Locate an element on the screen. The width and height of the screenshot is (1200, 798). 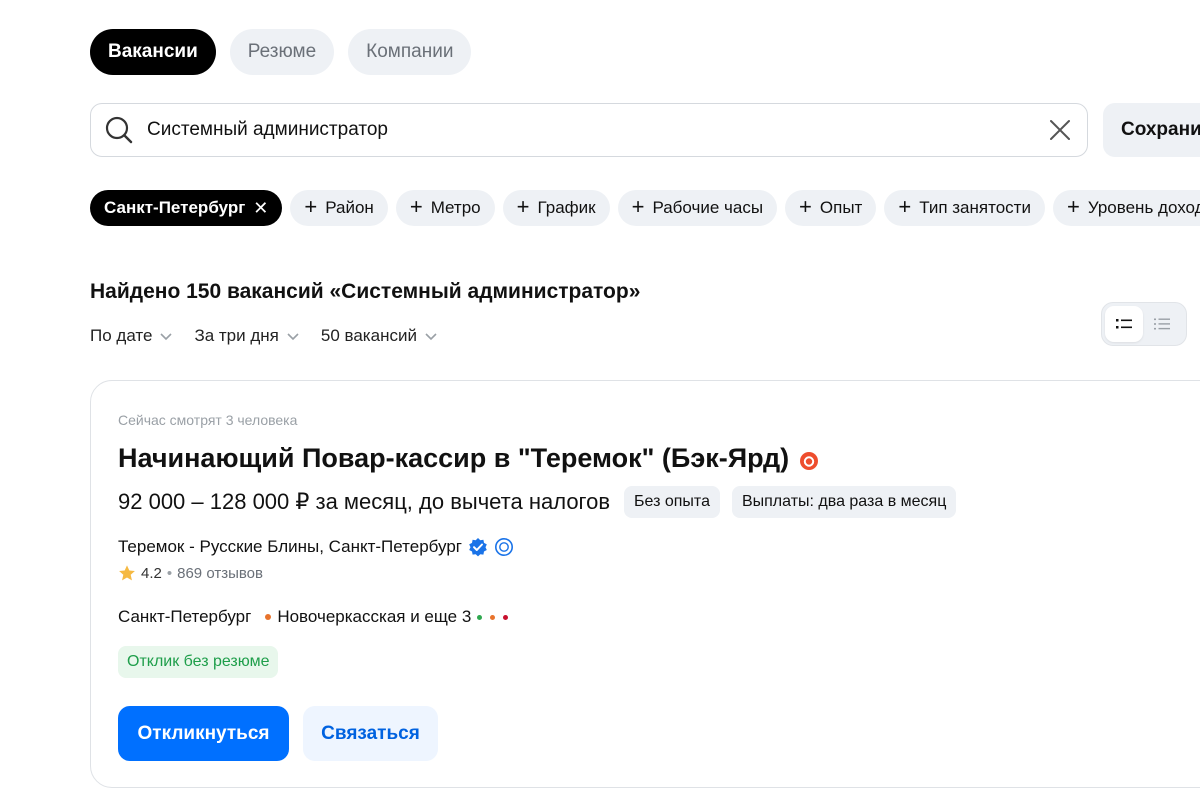
watching-now-text: Сейчас смотрят 3 человека is located at coordinates (208, 420).